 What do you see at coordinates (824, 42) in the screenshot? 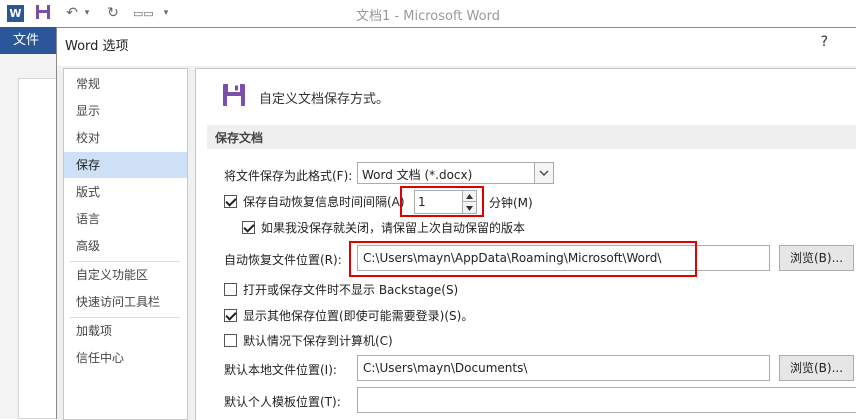
I see `help-button: ?` at bounding box center [824, 42].